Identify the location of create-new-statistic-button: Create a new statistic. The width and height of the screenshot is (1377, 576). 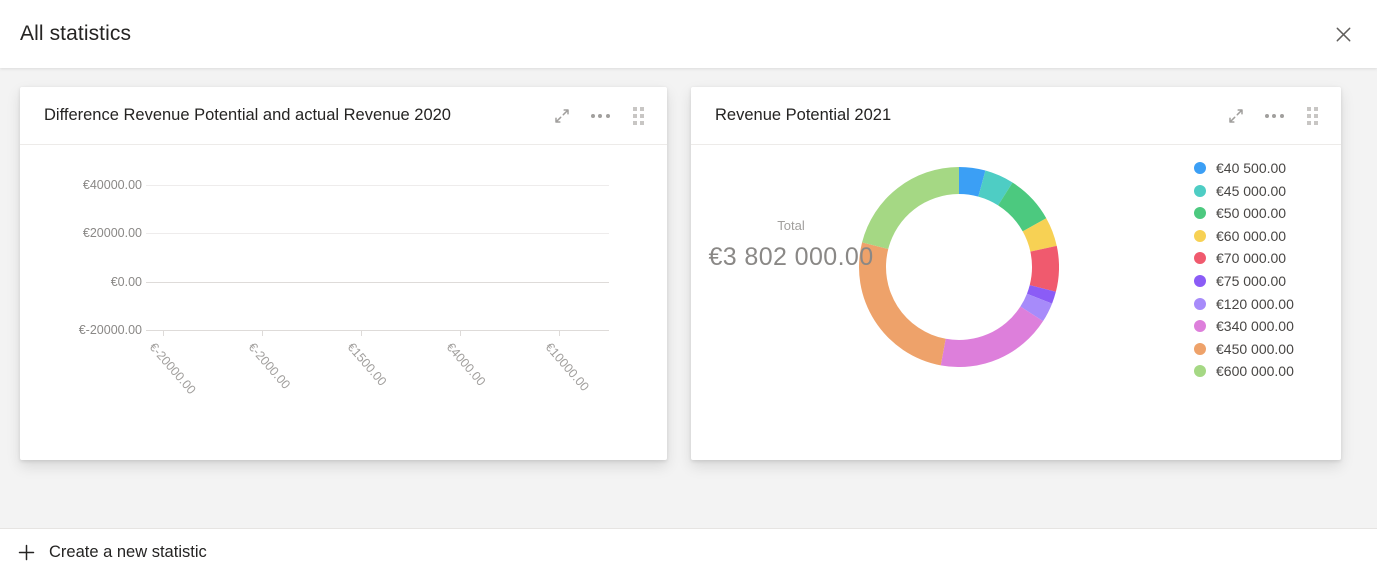
(112, 552).